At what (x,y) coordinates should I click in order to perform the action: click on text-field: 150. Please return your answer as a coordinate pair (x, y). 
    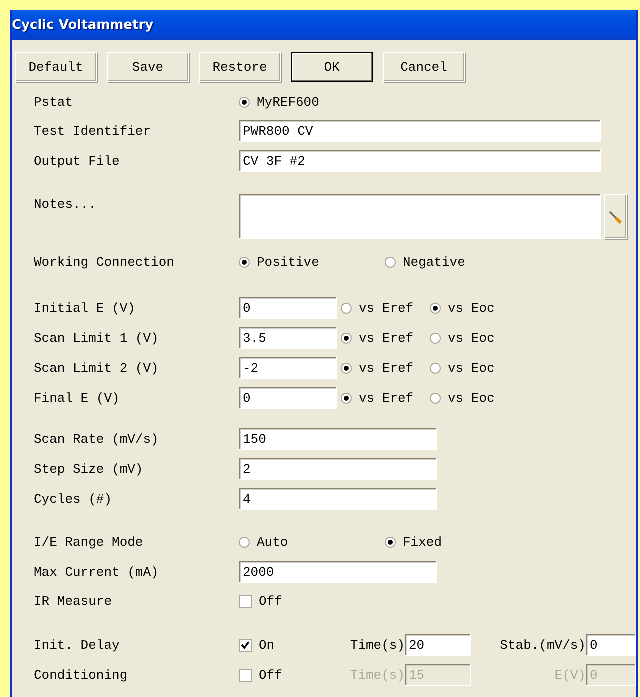
    Looking at the image, I should click on (338, 439).